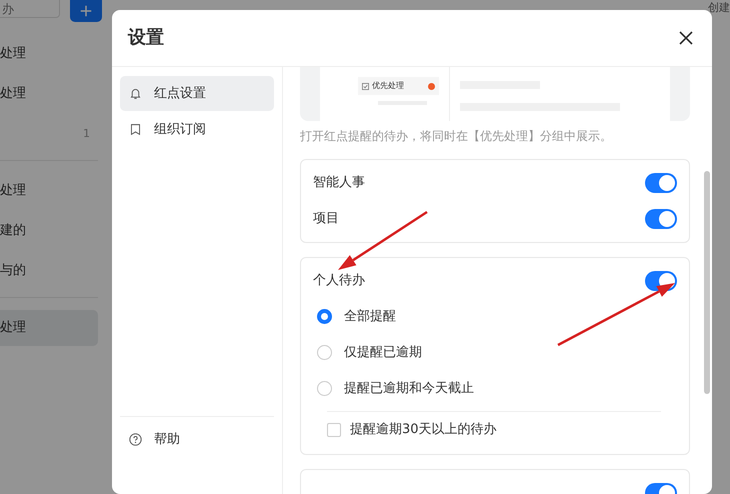  What do you see at coordinates (339, 281) in the screenshot?
I see `toggle-label: 个人待办` at bounding box center [339, 281].